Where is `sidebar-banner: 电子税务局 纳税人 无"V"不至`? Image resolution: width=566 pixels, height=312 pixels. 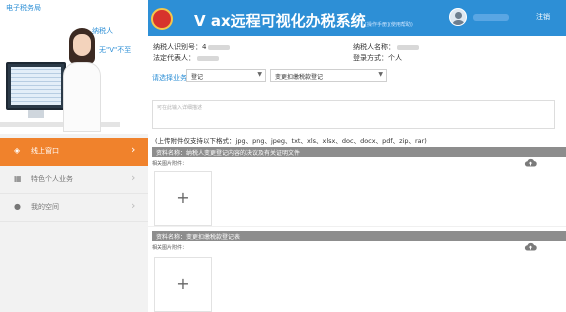
sidebar-banner: 电子税务局 纳税人 无"V"不至 is located at coordinates (74, 67).